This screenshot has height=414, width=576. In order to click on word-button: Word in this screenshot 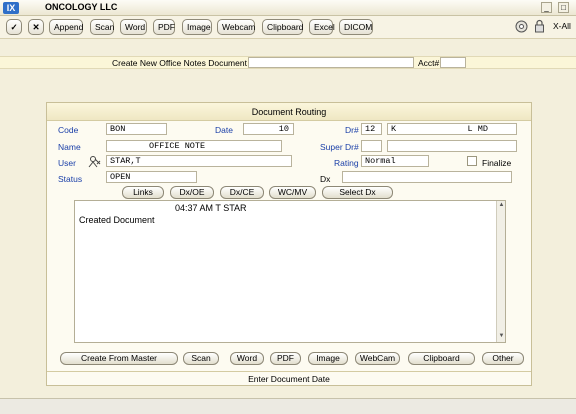, I will do `click(133, 27)`.